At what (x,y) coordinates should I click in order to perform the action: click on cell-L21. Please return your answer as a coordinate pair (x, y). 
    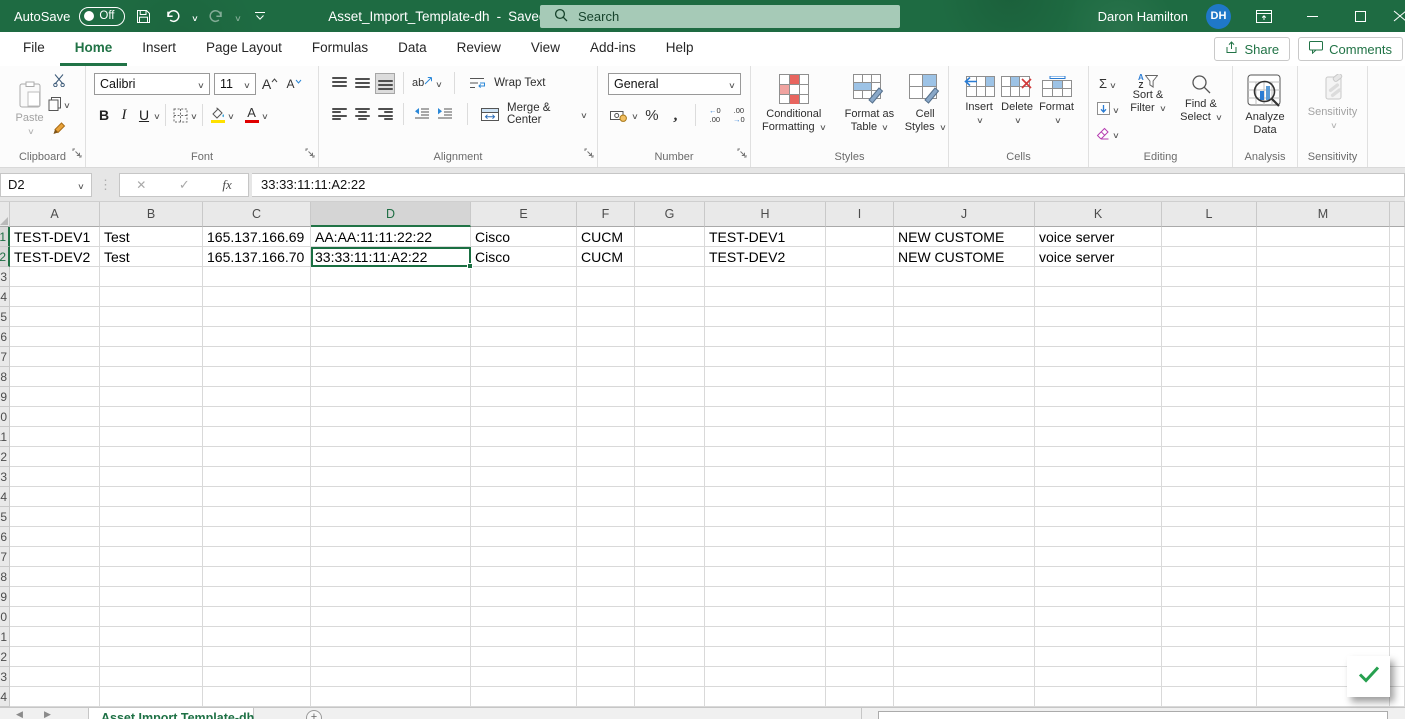
    Looking at the image, I should click on (1209, 637).